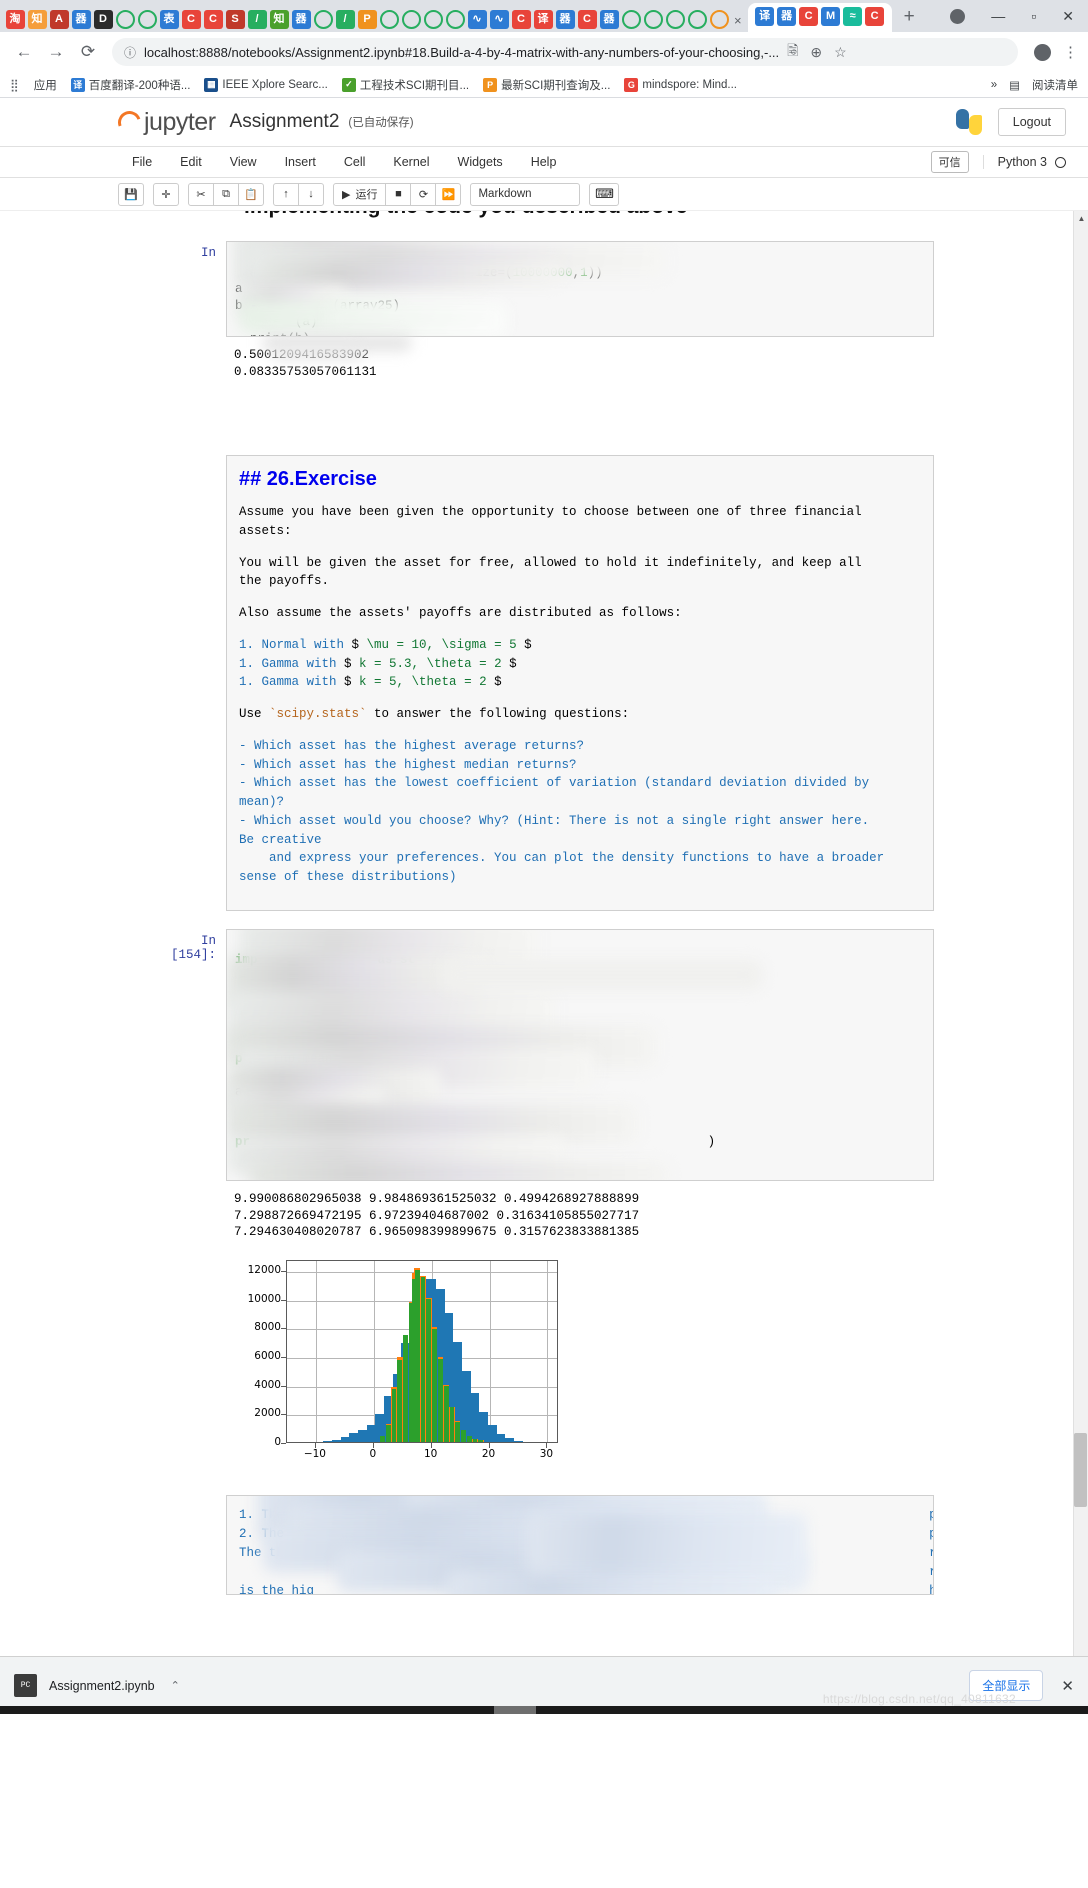 The height and width of the screenshot is (1888, 1088). What do you see at coordinates (604, 194) in the screenshot?
I see `command-palette-button: ⌨` at bounding box center [604, 194].